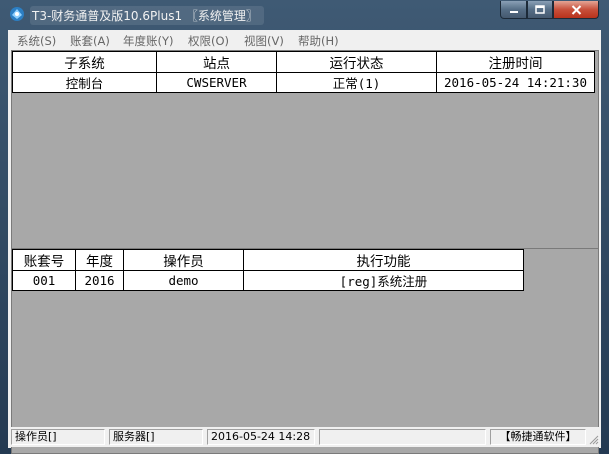 The image size is (609, 454). What do you see at coordinates (318, 41) in the screenshot?
I see `menu-help: 帮助(H)` at bounding box center [318, 41].